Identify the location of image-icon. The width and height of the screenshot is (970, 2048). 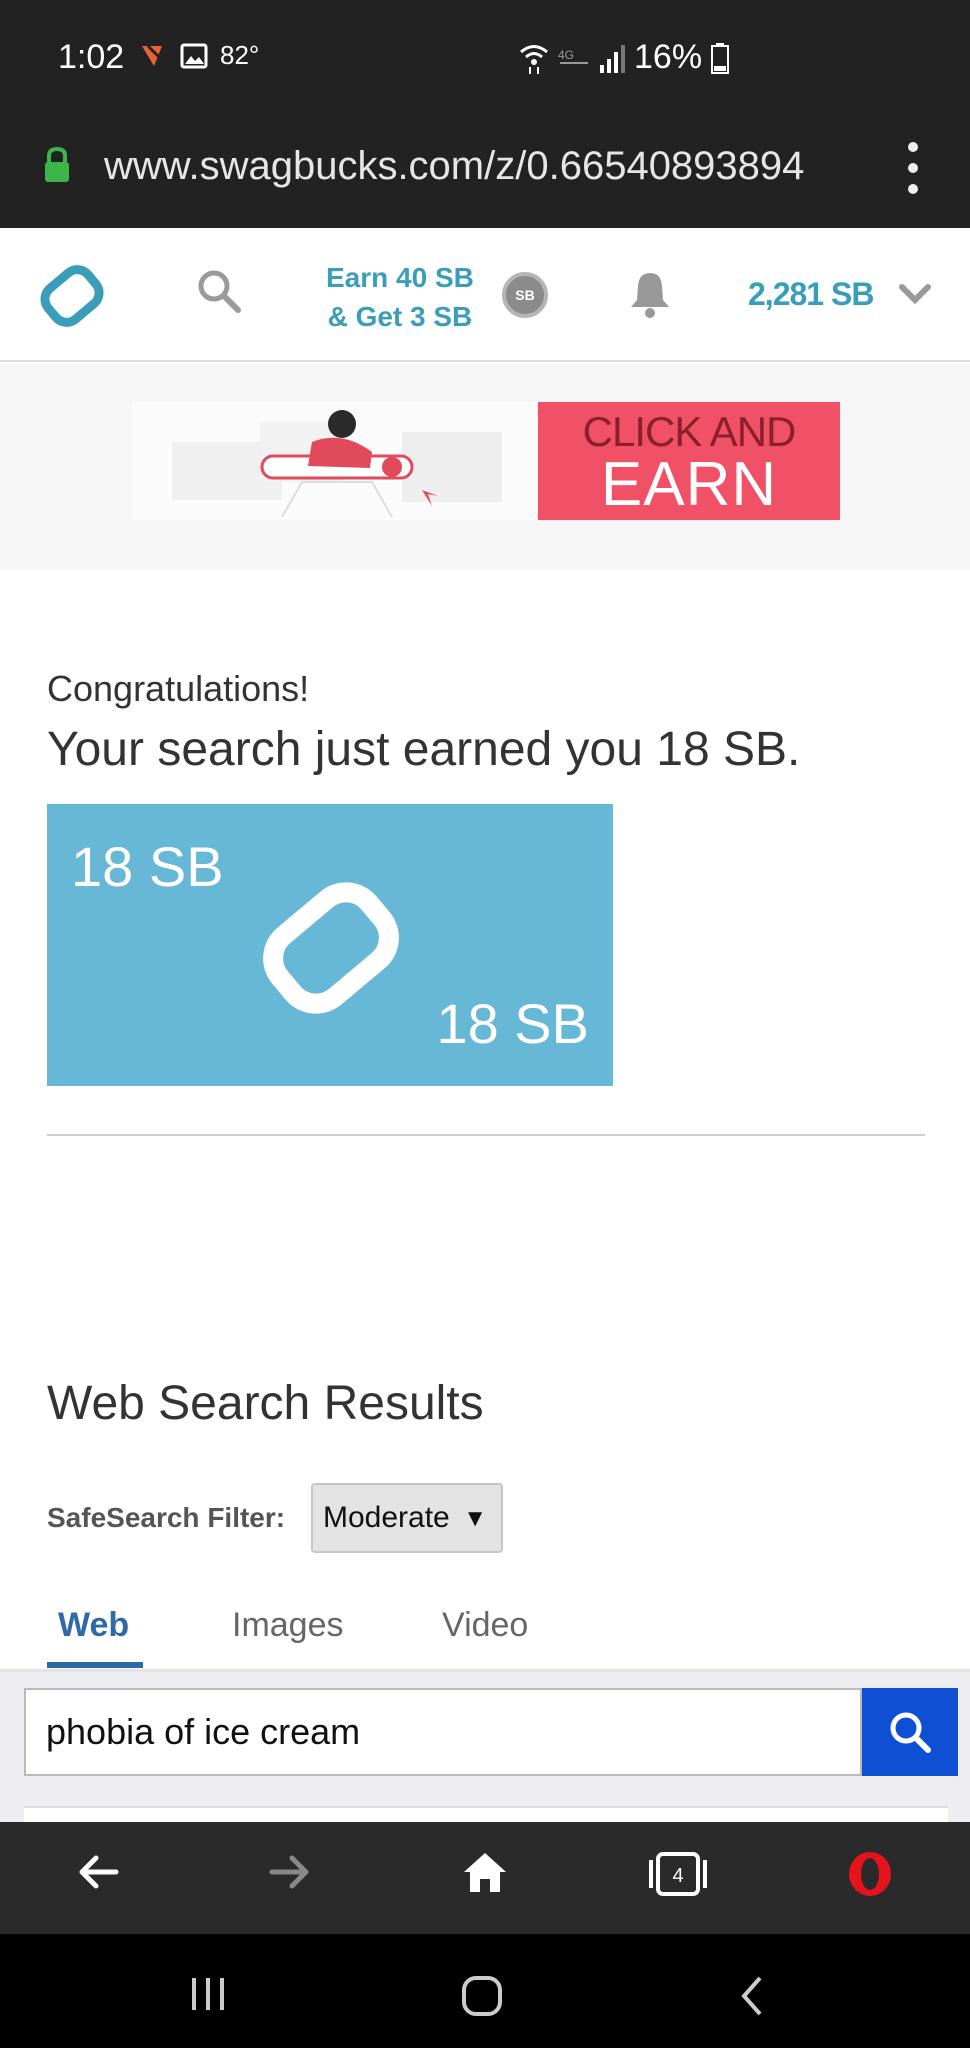
(194, 55).